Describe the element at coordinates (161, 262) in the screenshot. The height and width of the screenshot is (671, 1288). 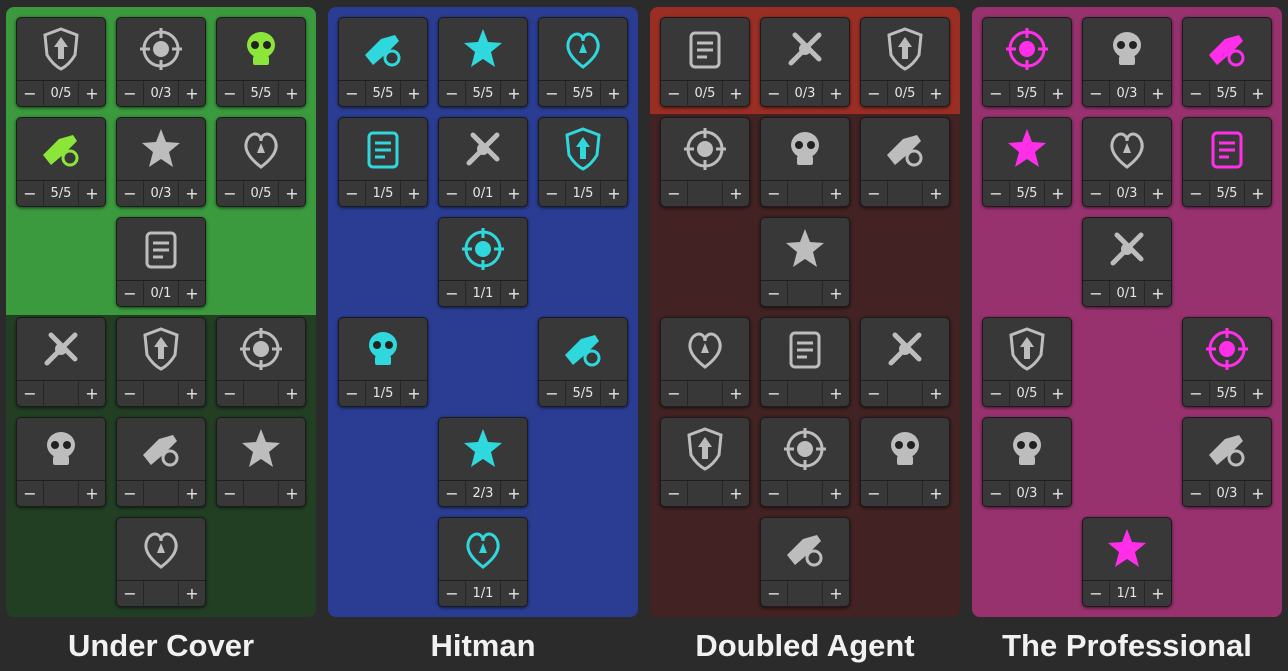
I see `skill-slot: −0/1 +` at that location.